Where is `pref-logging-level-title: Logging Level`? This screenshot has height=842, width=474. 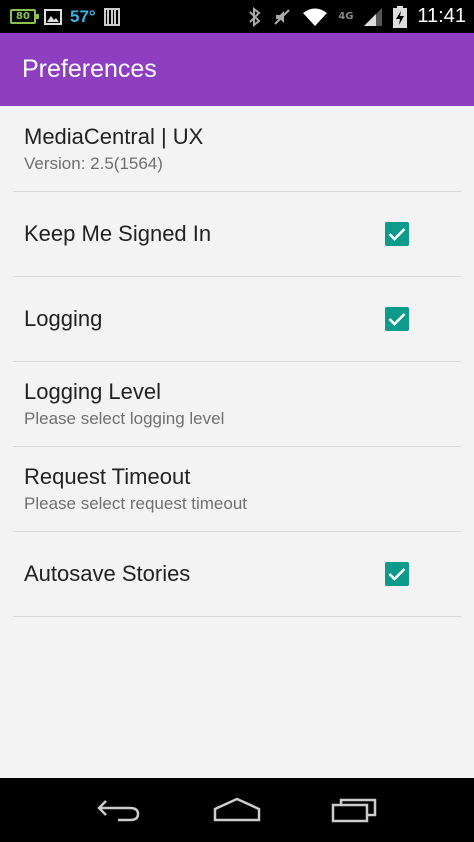
pref-logging-level-title: Logging Level is located at coordinates (93, 391).